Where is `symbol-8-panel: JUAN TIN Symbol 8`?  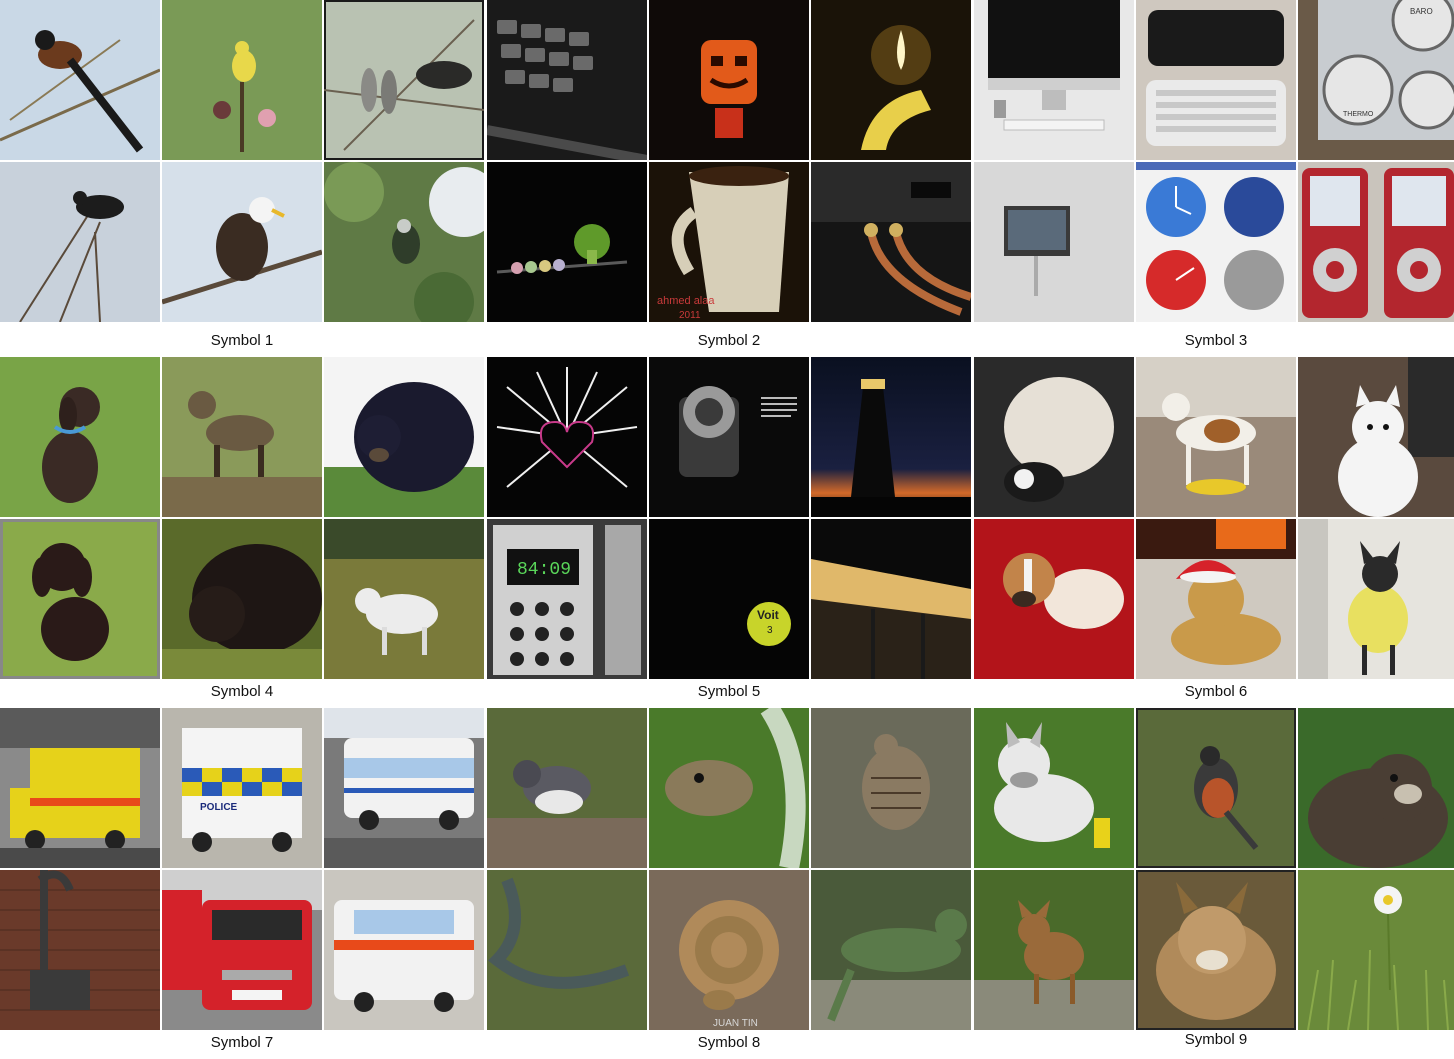 symbol-8-panel: JUAN TIN Symbol 8 is located at coordinates (729, 879).